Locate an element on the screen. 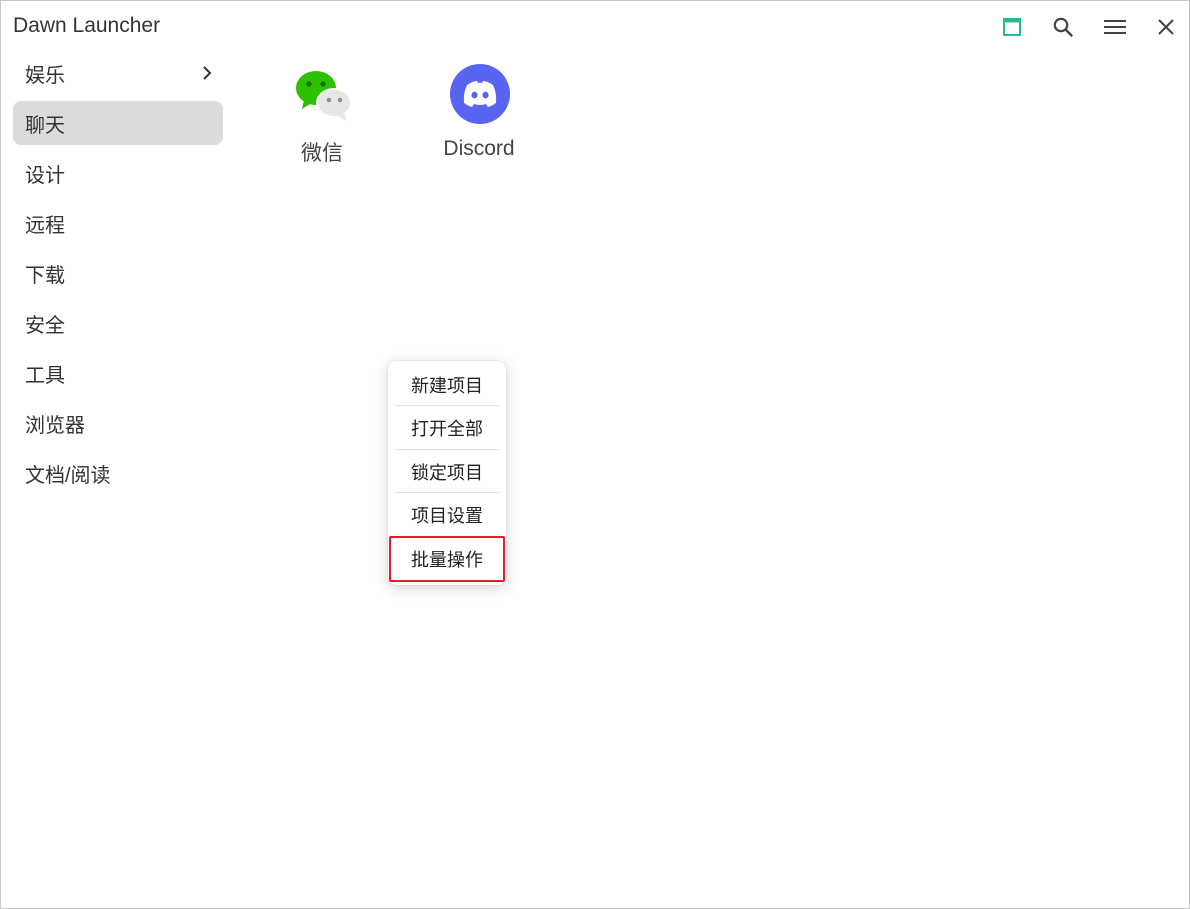 The image size is (1190, 909). search-button is located at coordinates (1063, 27).